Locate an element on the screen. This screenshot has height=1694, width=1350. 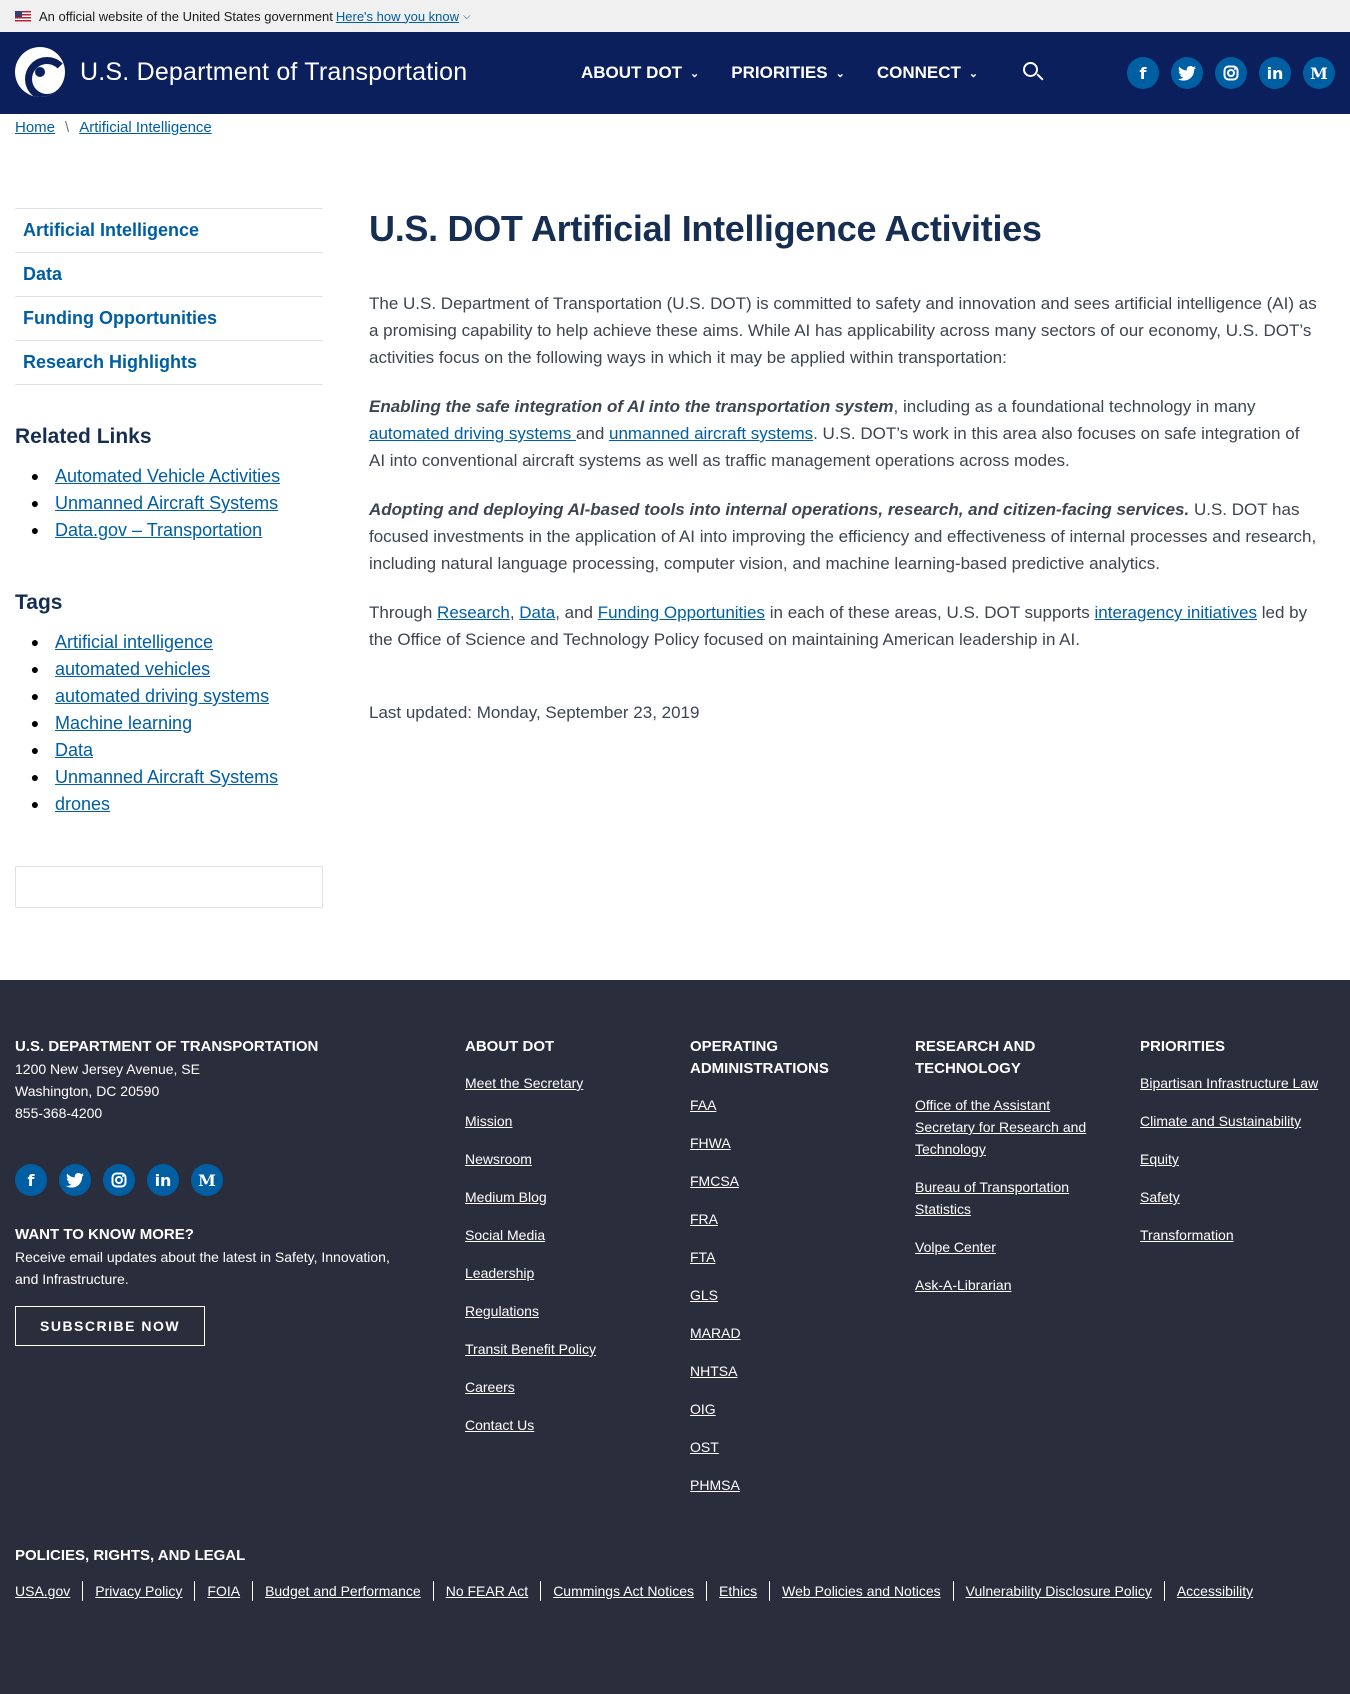
footer-address-line2: Washington, DC 20590 is located at coordinates (87, 1091).